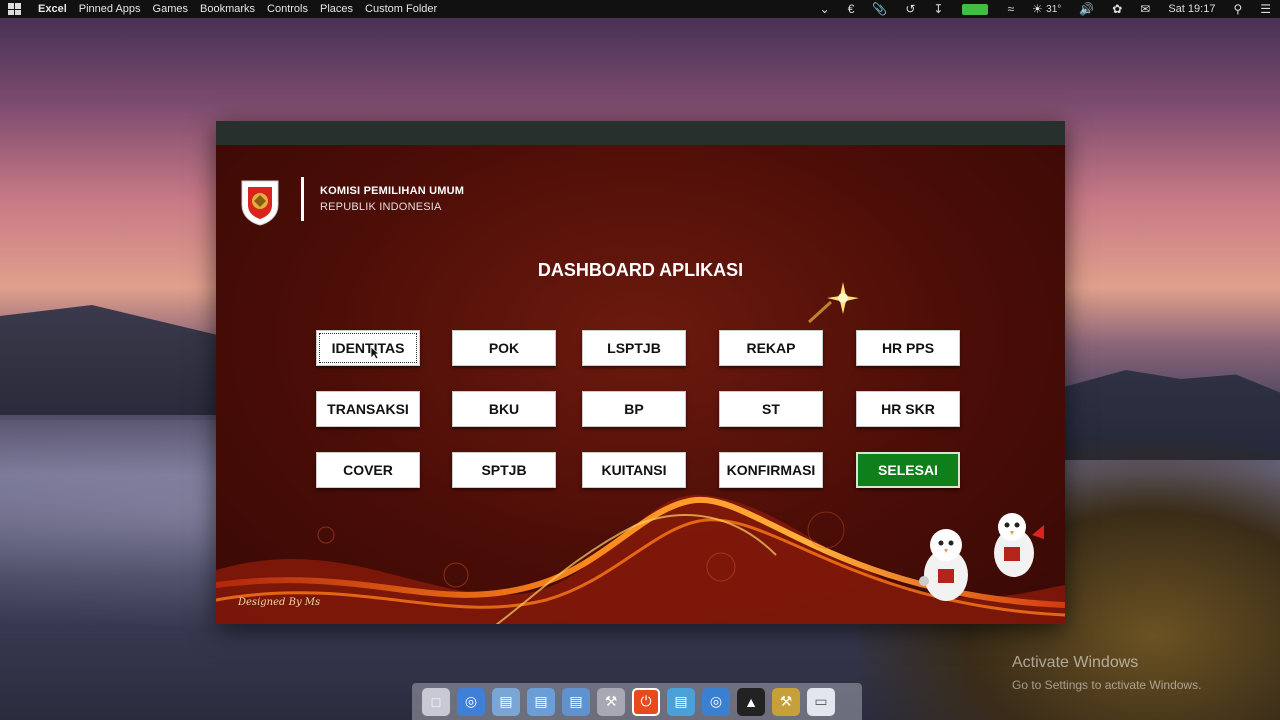 This screenshot has width=1280, height=720. Describe the element at coordinates (504, 409) in the screenshot. I see `bku-button: BKU` at that location.